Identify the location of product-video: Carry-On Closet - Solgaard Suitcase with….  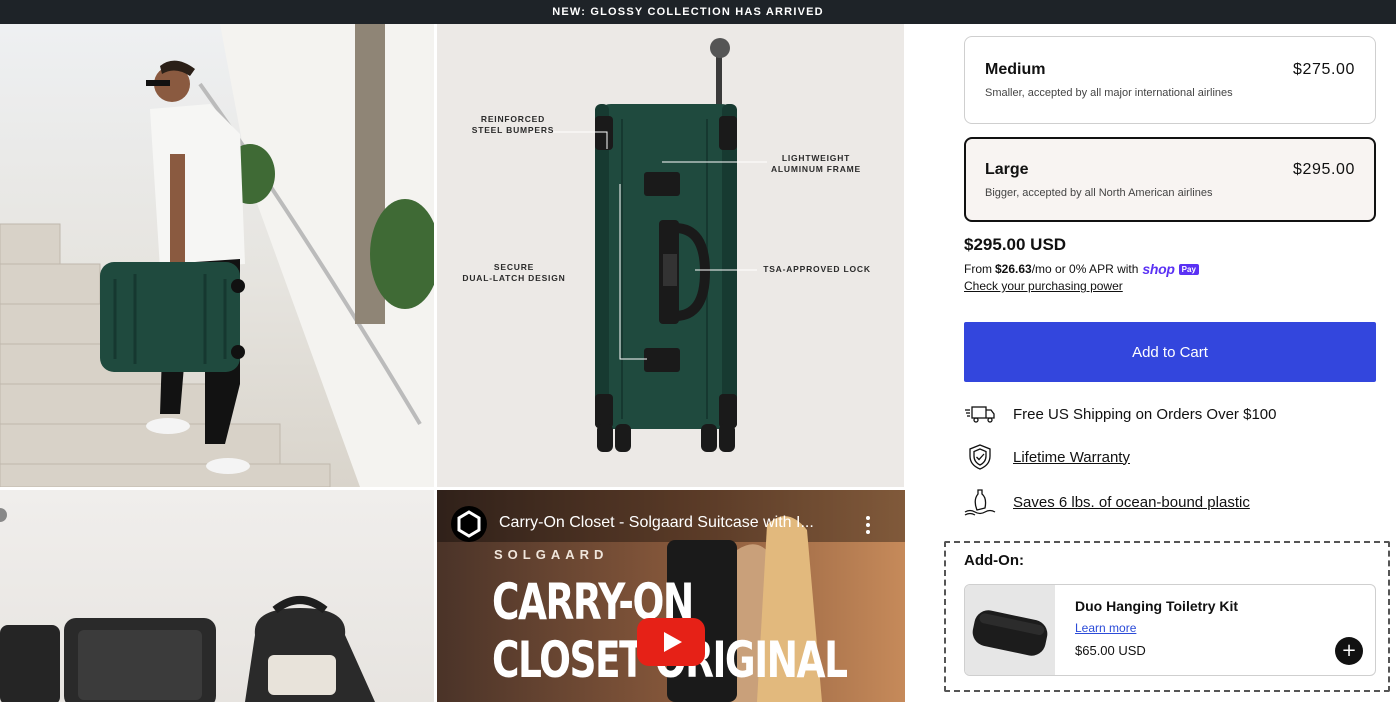
(671, 596).